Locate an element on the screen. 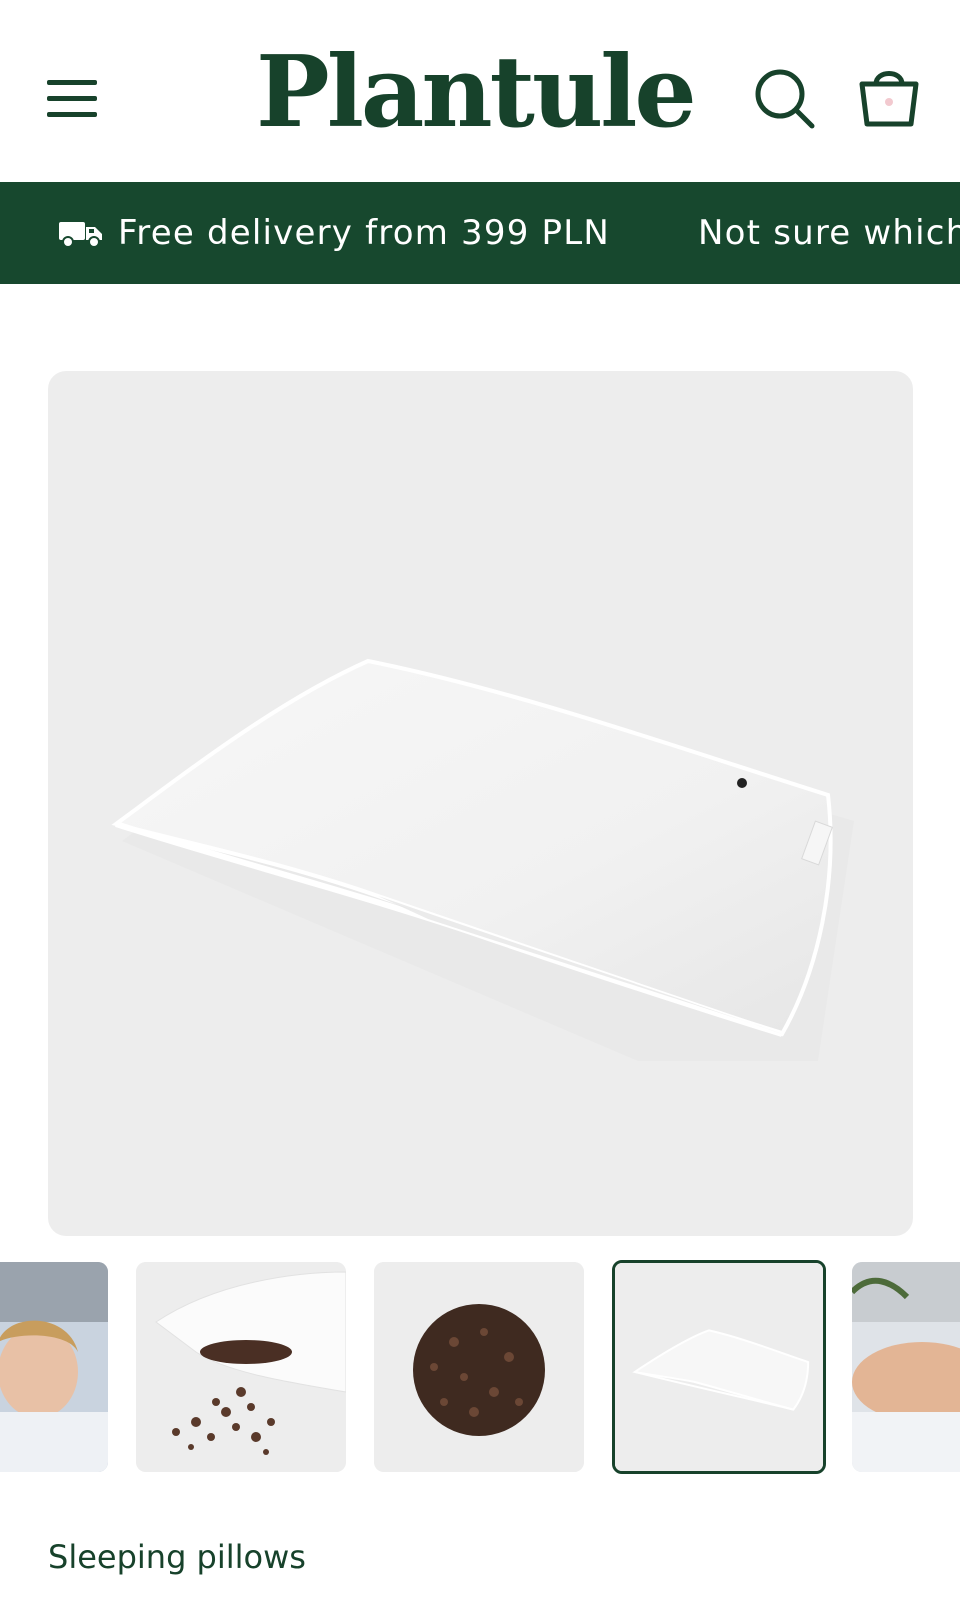 This screenshot has height=1616, width=960. site-header: Plantule is located at coordinates (480, 91).